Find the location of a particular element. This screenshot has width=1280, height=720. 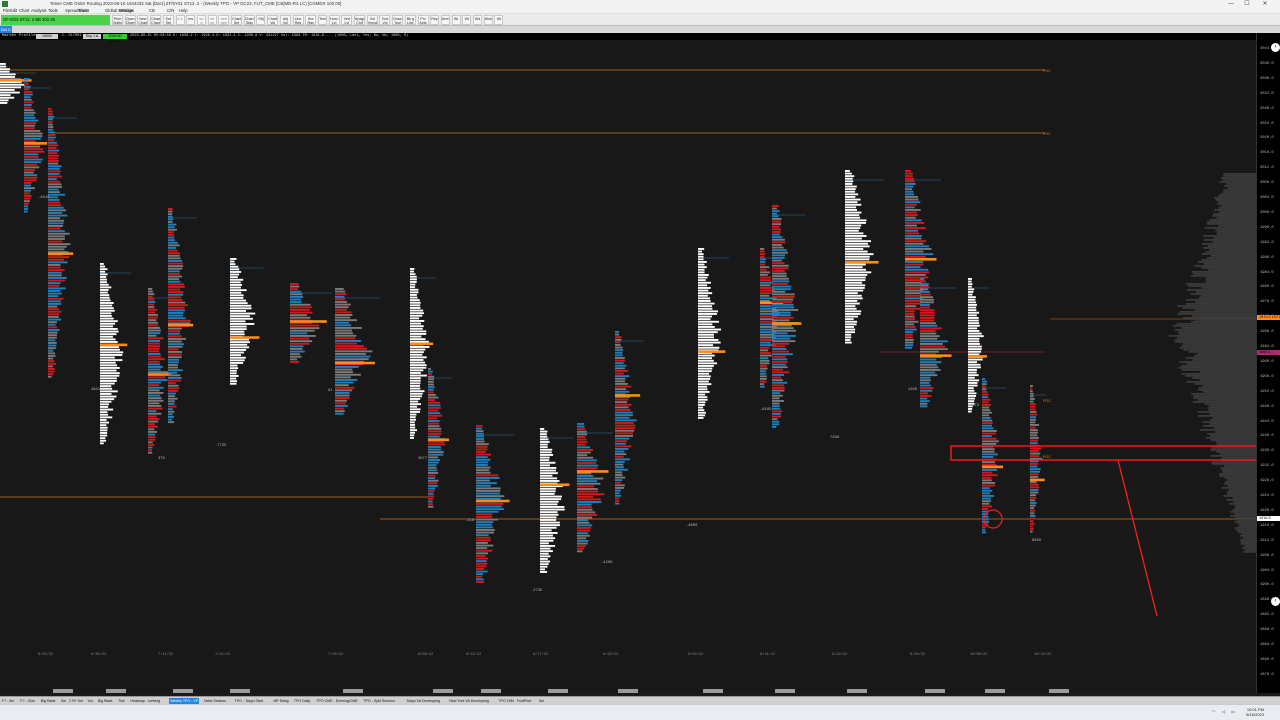

date-label: 9/29/22 is located at coordinates (917, 654).